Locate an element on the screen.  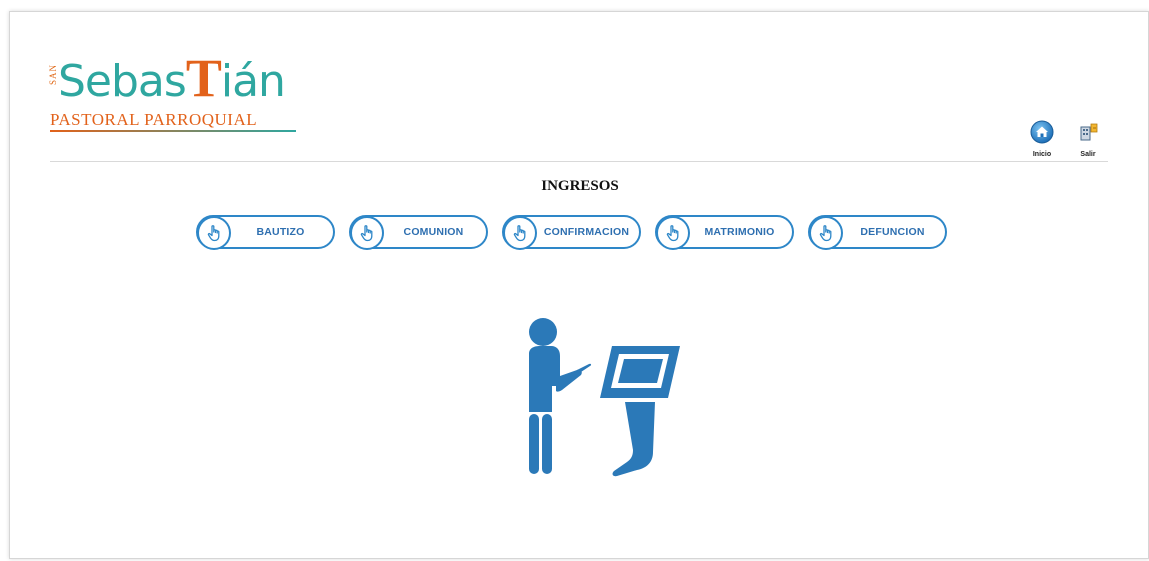
logo-subtitle: PASTORAL PARROQUIAL is located at coordinates (154, 119).